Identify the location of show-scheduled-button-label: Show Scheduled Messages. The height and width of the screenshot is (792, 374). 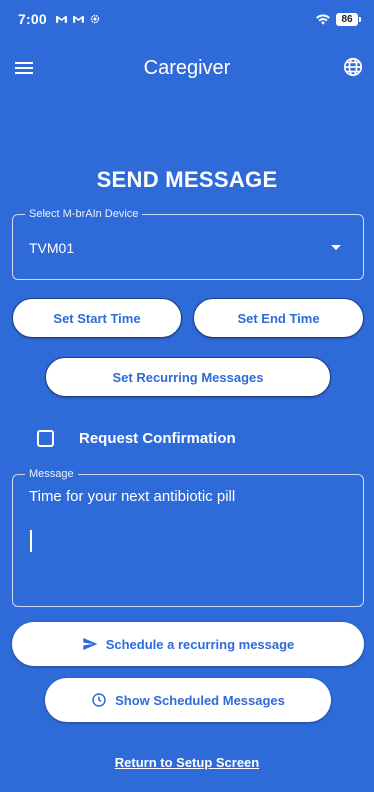
(200, 700).